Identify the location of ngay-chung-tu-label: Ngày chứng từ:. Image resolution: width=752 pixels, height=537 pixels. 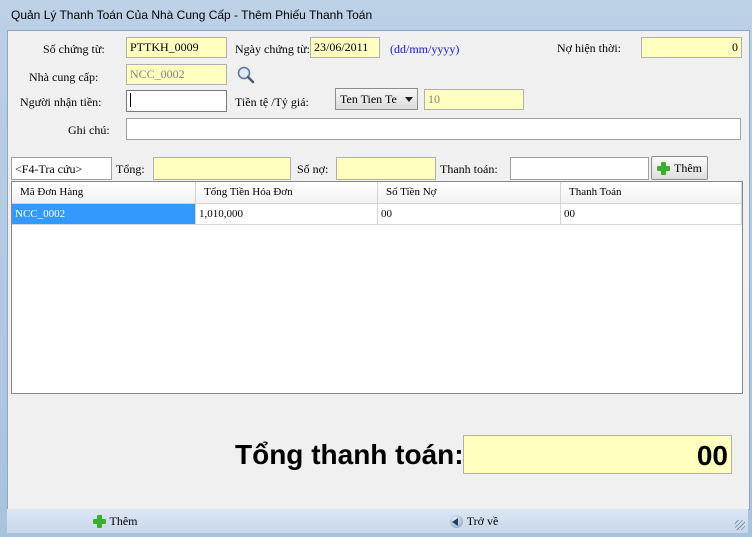
(272, 49).